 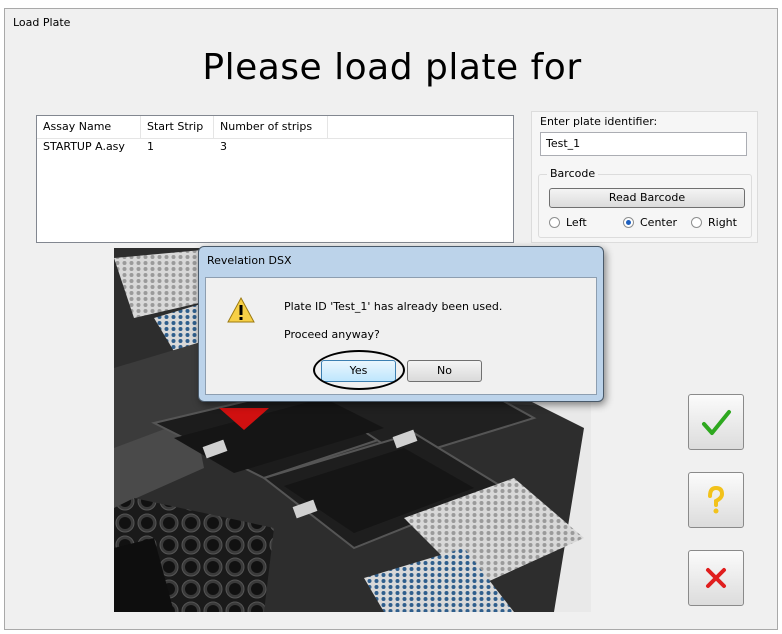 I want to click on yes-highlight-ellipse, so click(x=359, y=370).